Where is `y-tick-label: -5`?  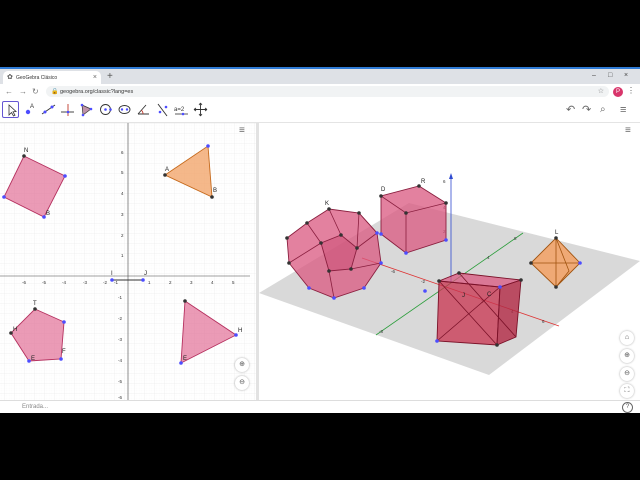 y-tick-label: -5 is located at coordinates (120, 381).